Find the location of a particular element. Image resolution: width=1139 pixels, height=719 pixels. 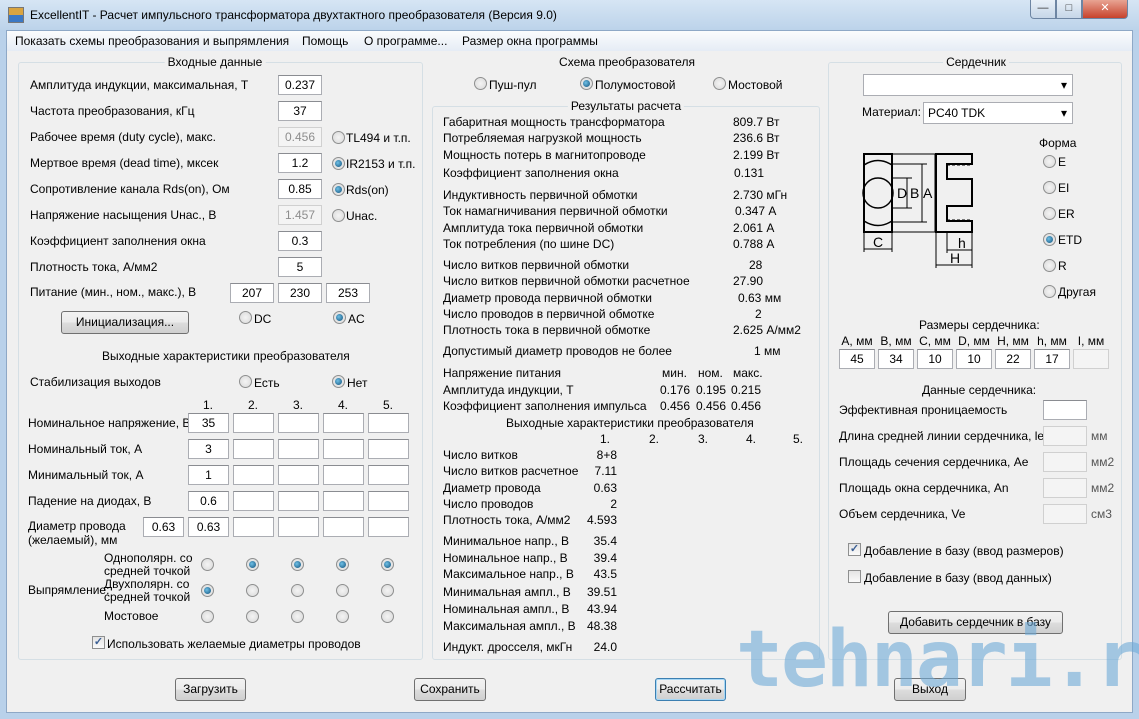

result-label: Число проводов в первичной обмотке is located at coordinates (549, 314).